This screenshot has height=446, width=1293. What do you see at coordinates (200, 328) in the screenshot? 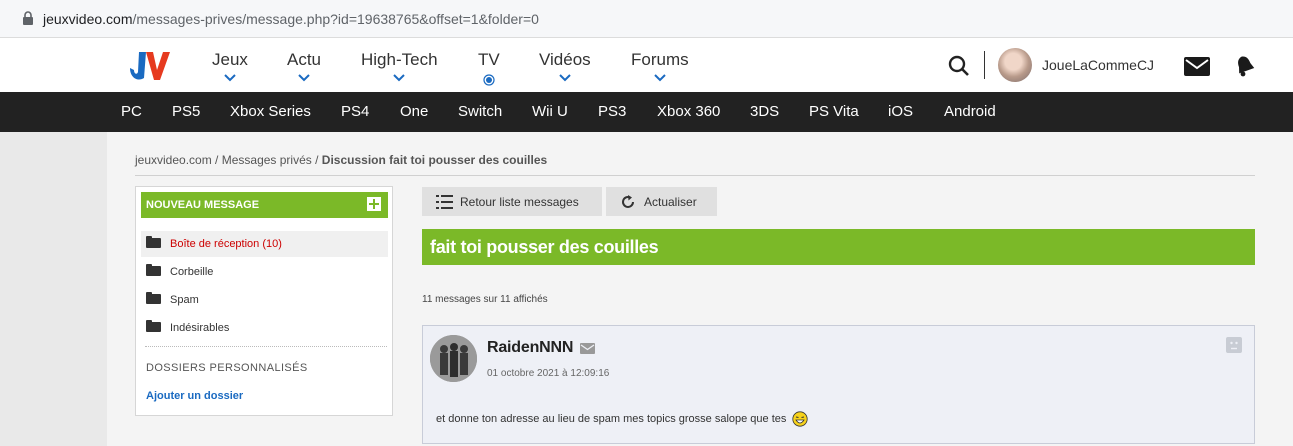
I see `folder-undesirables-label: Indésirables` at bounding box center [200, 328].